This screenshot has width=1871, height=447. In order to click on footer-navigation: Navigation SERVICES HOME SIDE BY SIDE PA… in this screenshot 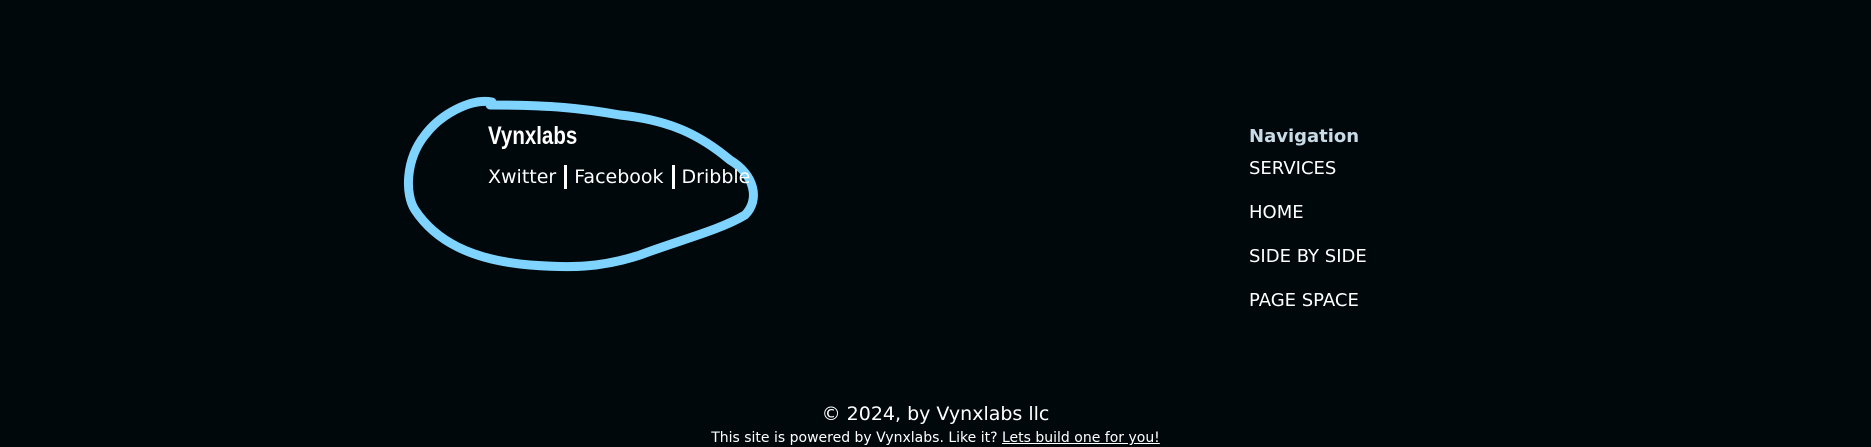, I will do `click(1308, 229)`.